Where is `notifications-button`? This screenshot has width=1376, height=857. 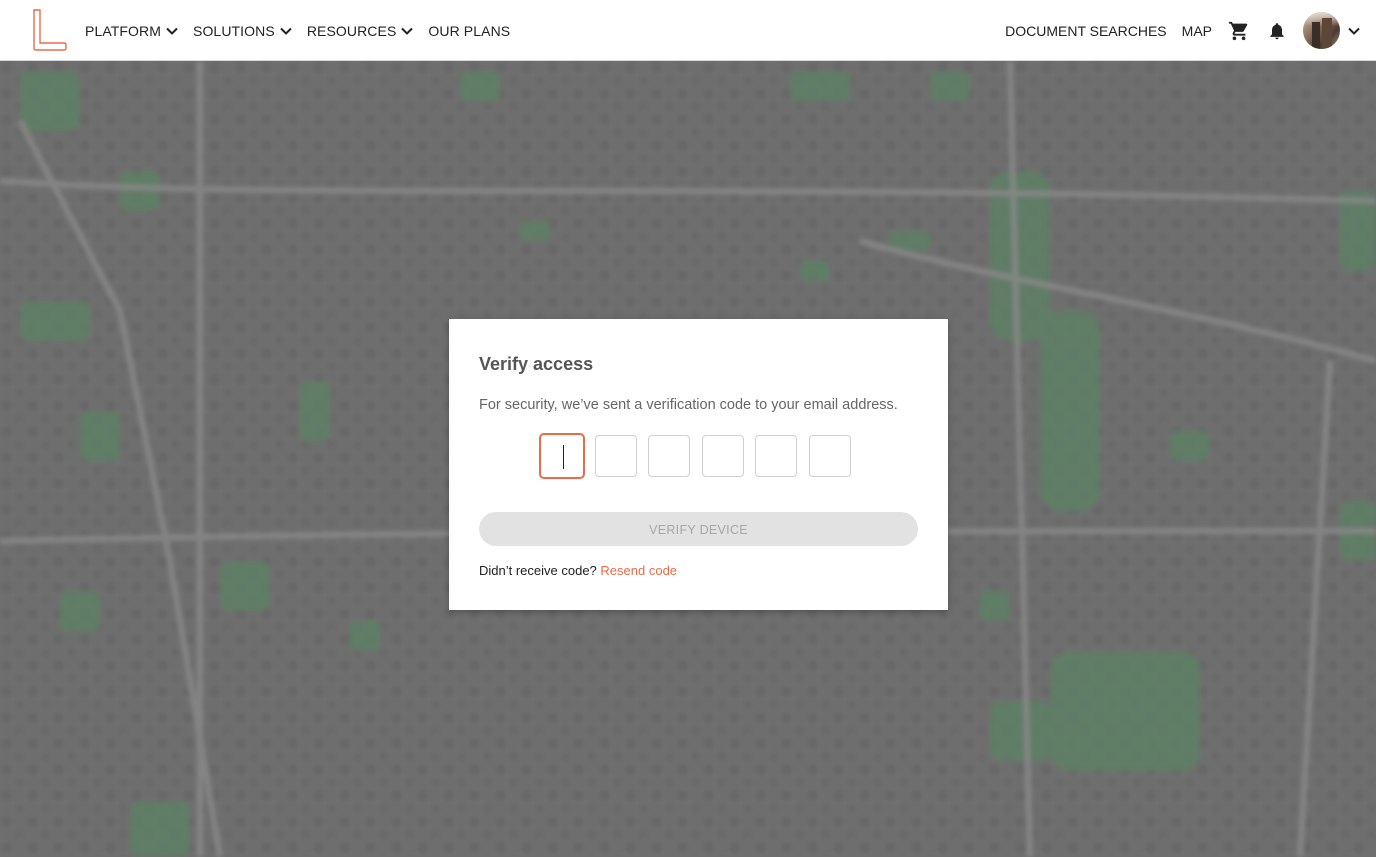 notifications-button is located at coordinates (1277, 31).